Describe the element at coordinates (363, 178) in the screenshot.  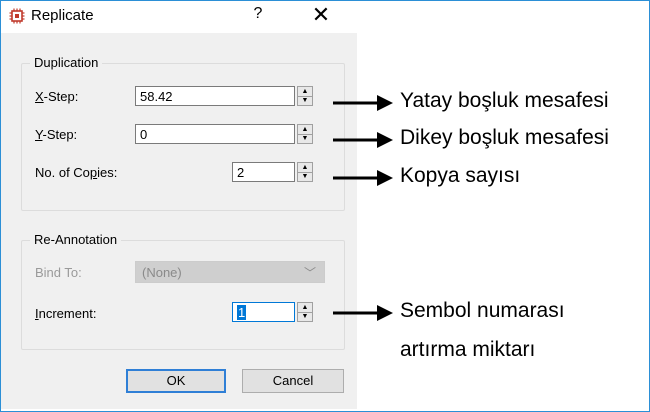
I see `arrow-copies` at that location.